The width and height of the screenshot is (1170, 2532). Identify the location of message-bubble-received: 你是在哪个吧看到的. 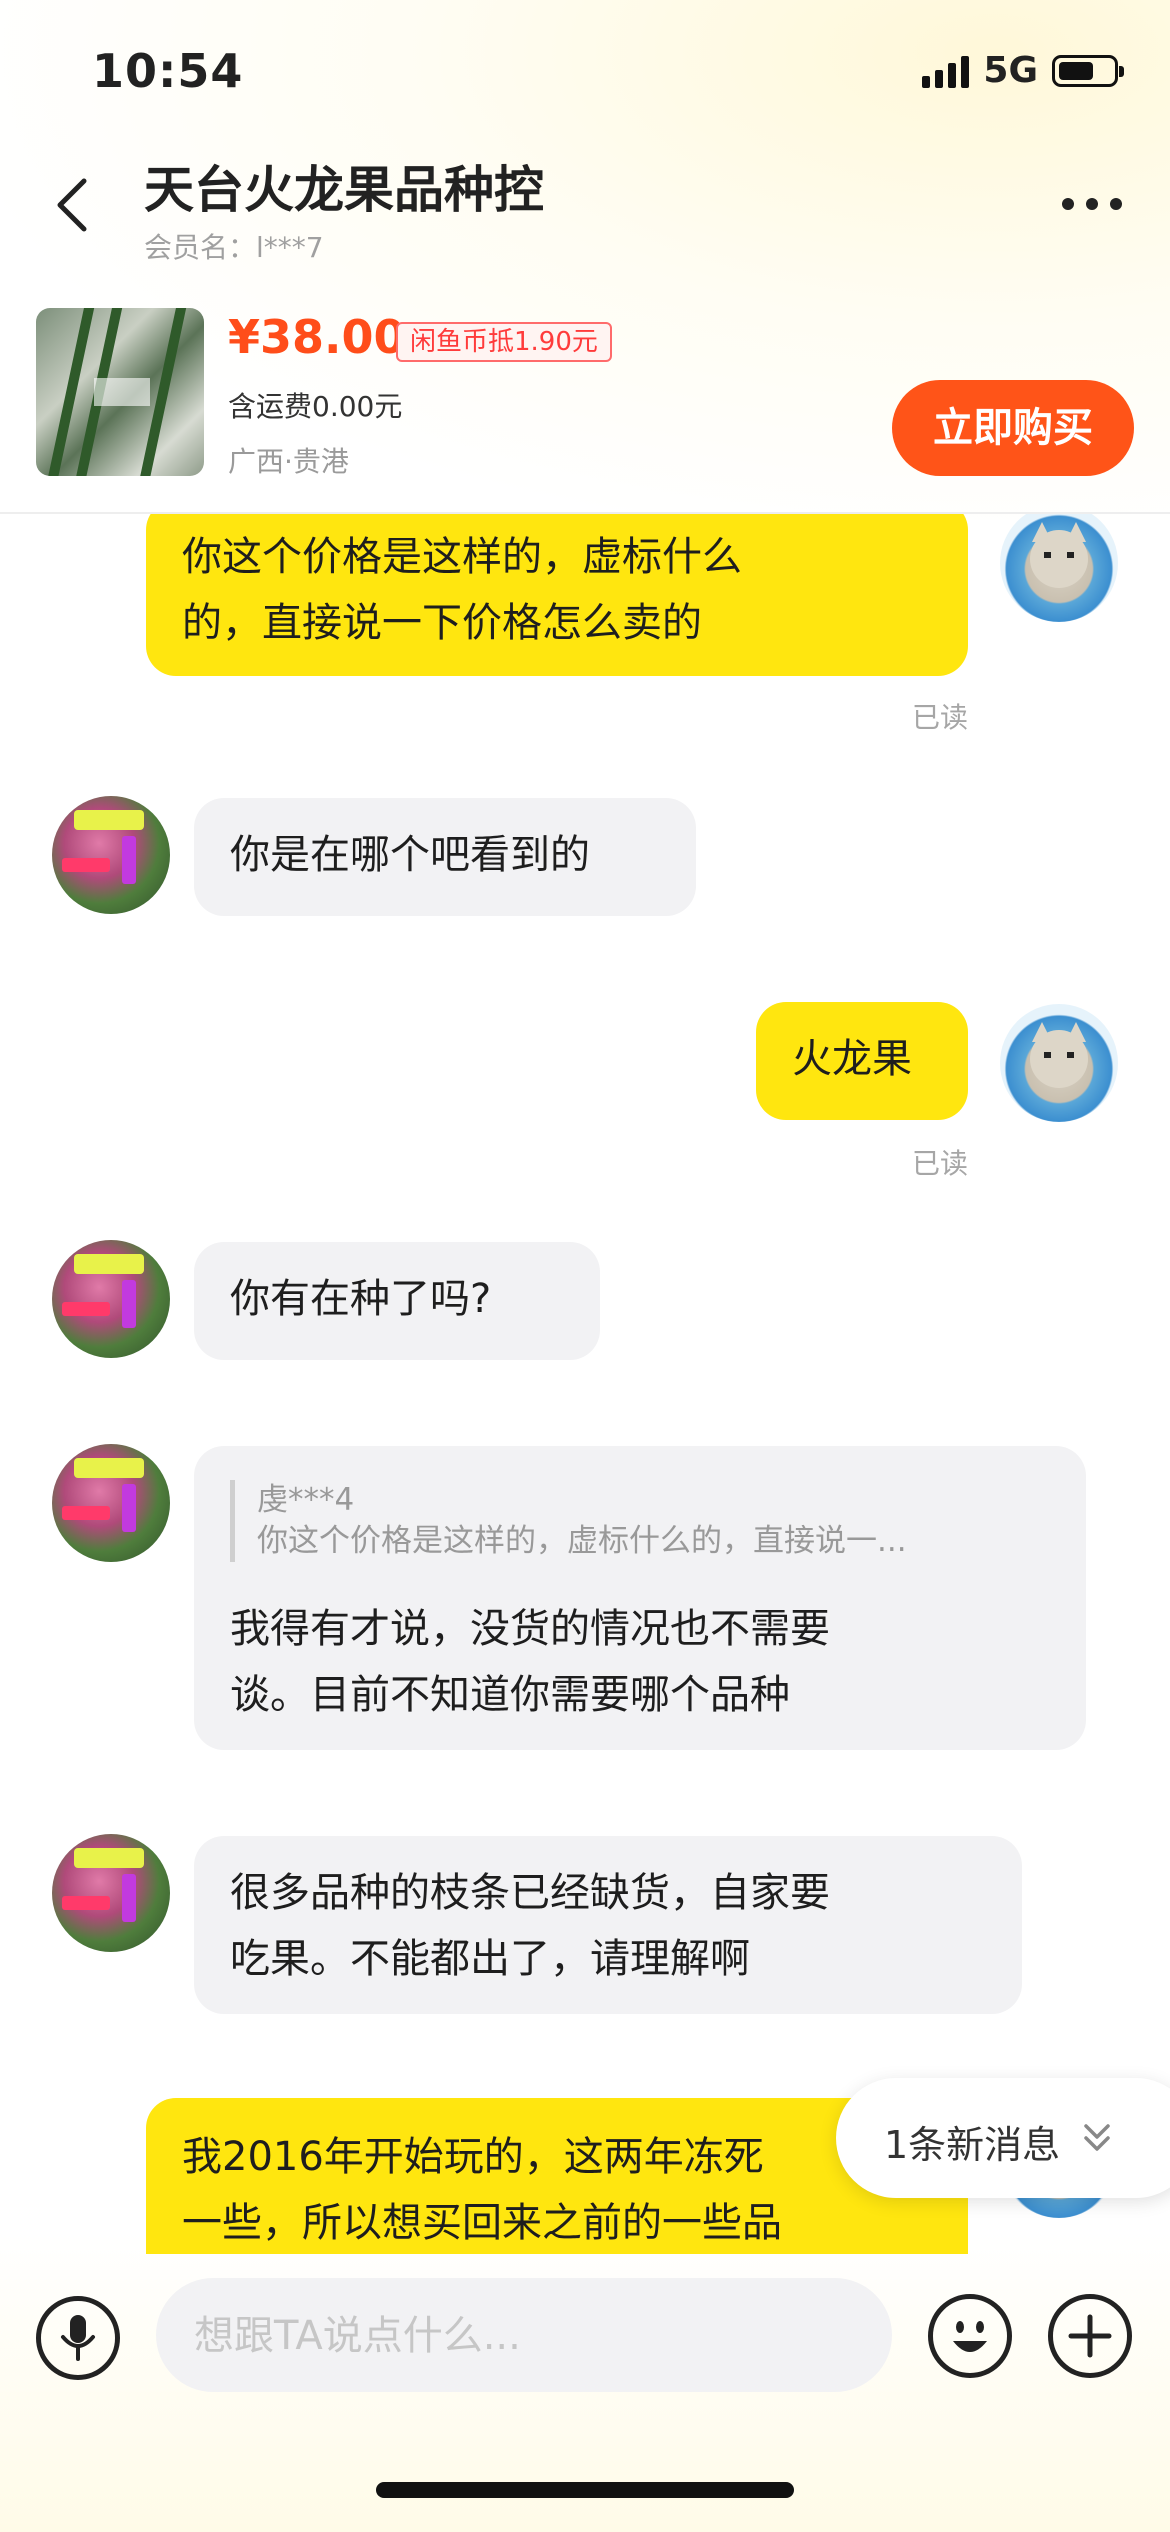
(445, 857).